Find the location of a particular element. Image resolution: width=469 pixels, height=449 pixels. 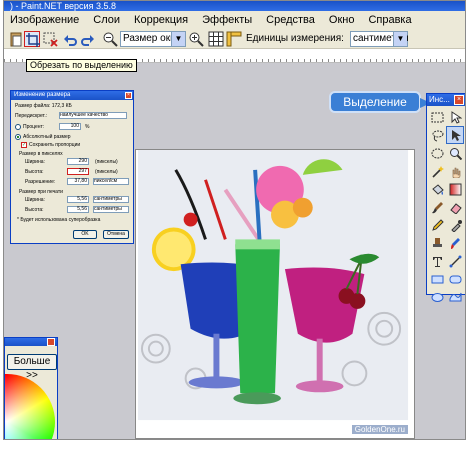

resolution-label: Разрешение: is located at coordinates (40, 182).